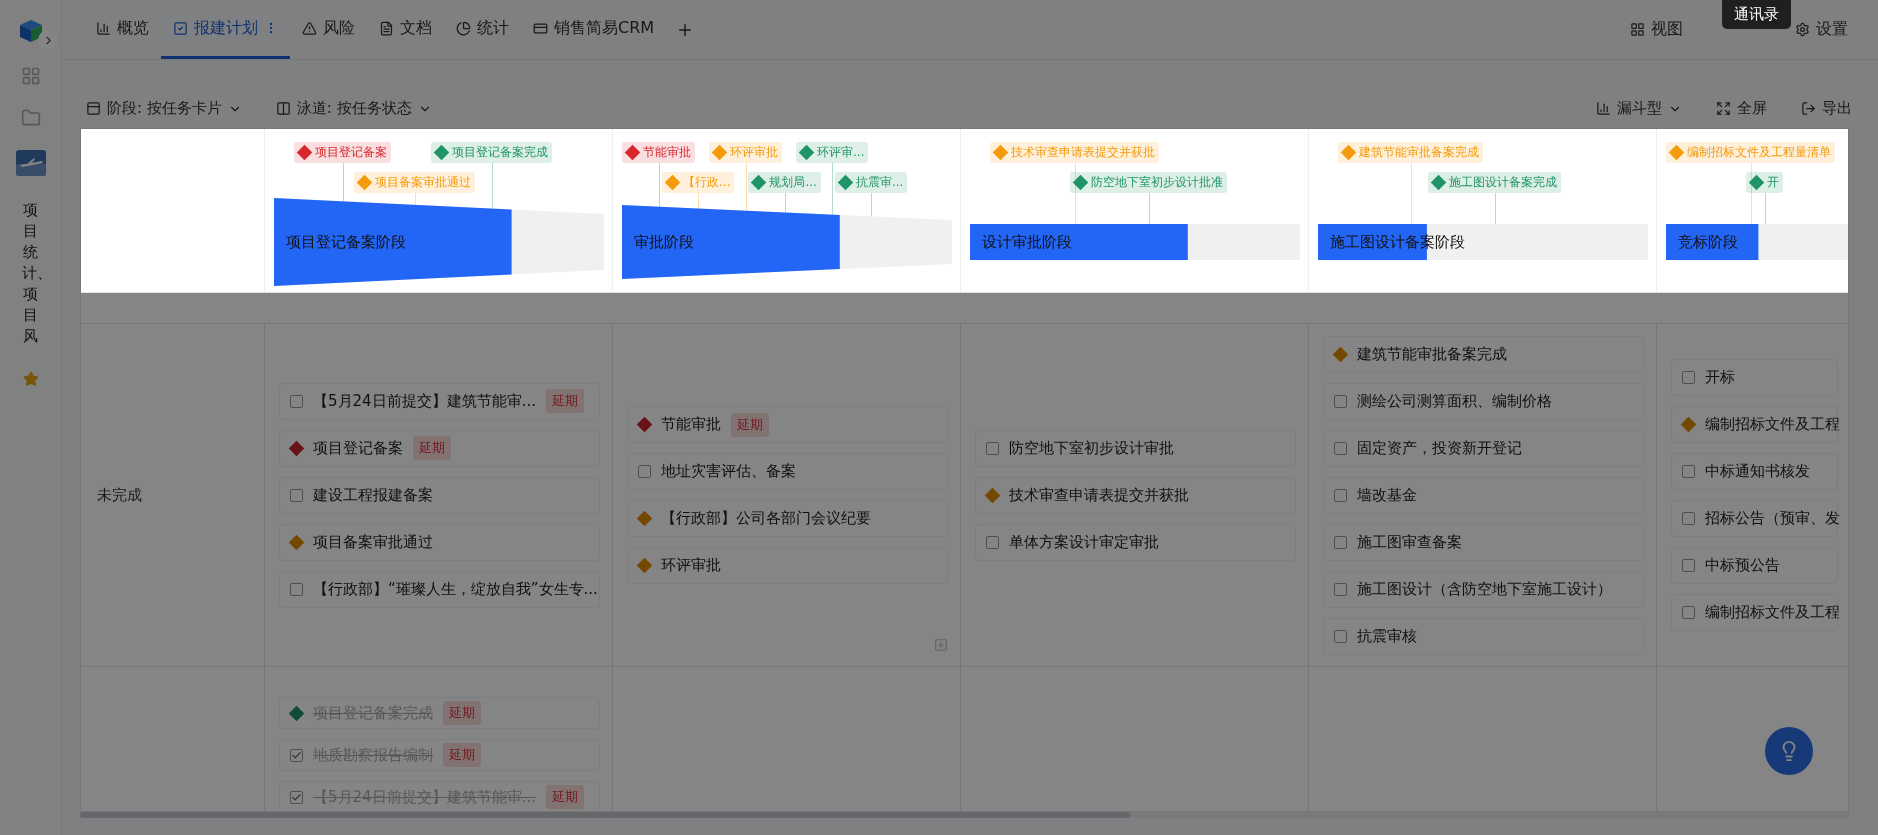  I want to click on task-title: 地址灾害评估、备案, so click(728, 471).